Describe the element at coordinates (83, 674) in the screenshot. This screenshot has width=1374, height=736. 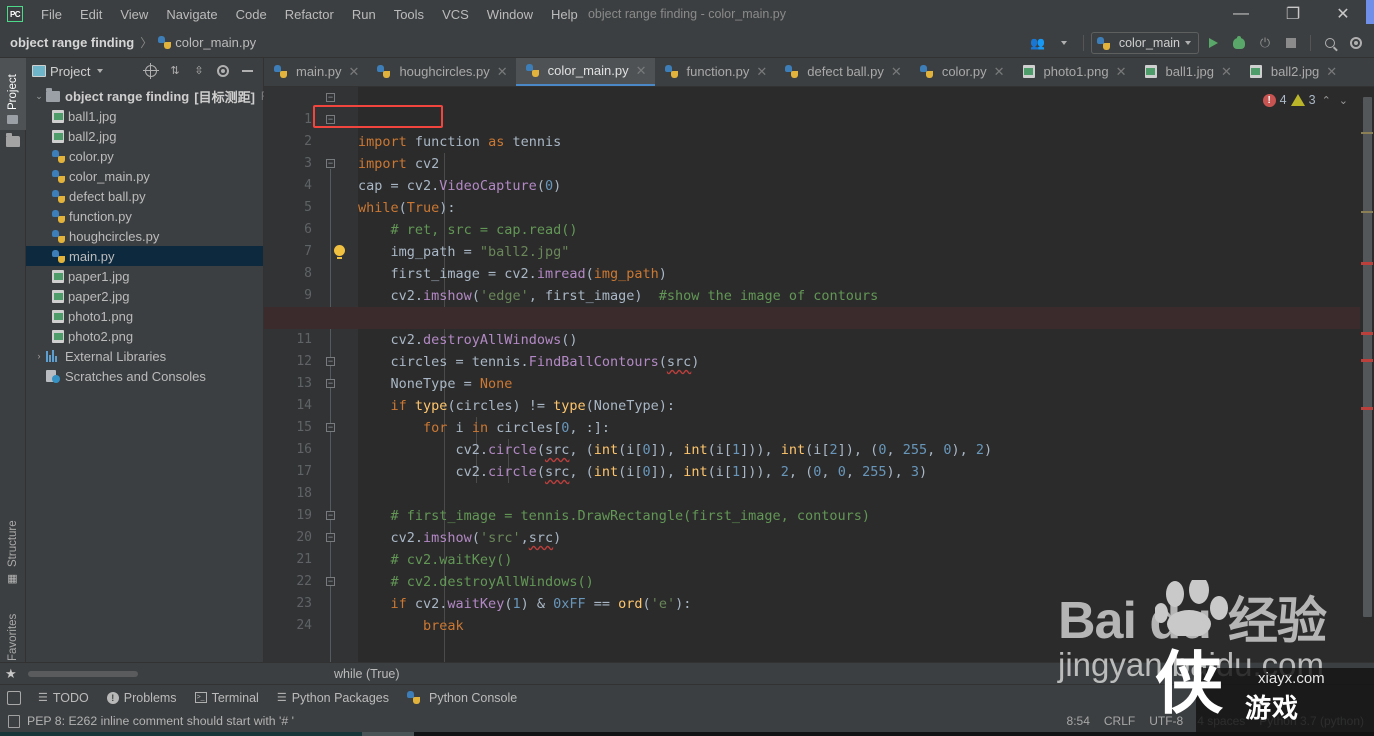
I see `horizontal-scrollbar` at that location.